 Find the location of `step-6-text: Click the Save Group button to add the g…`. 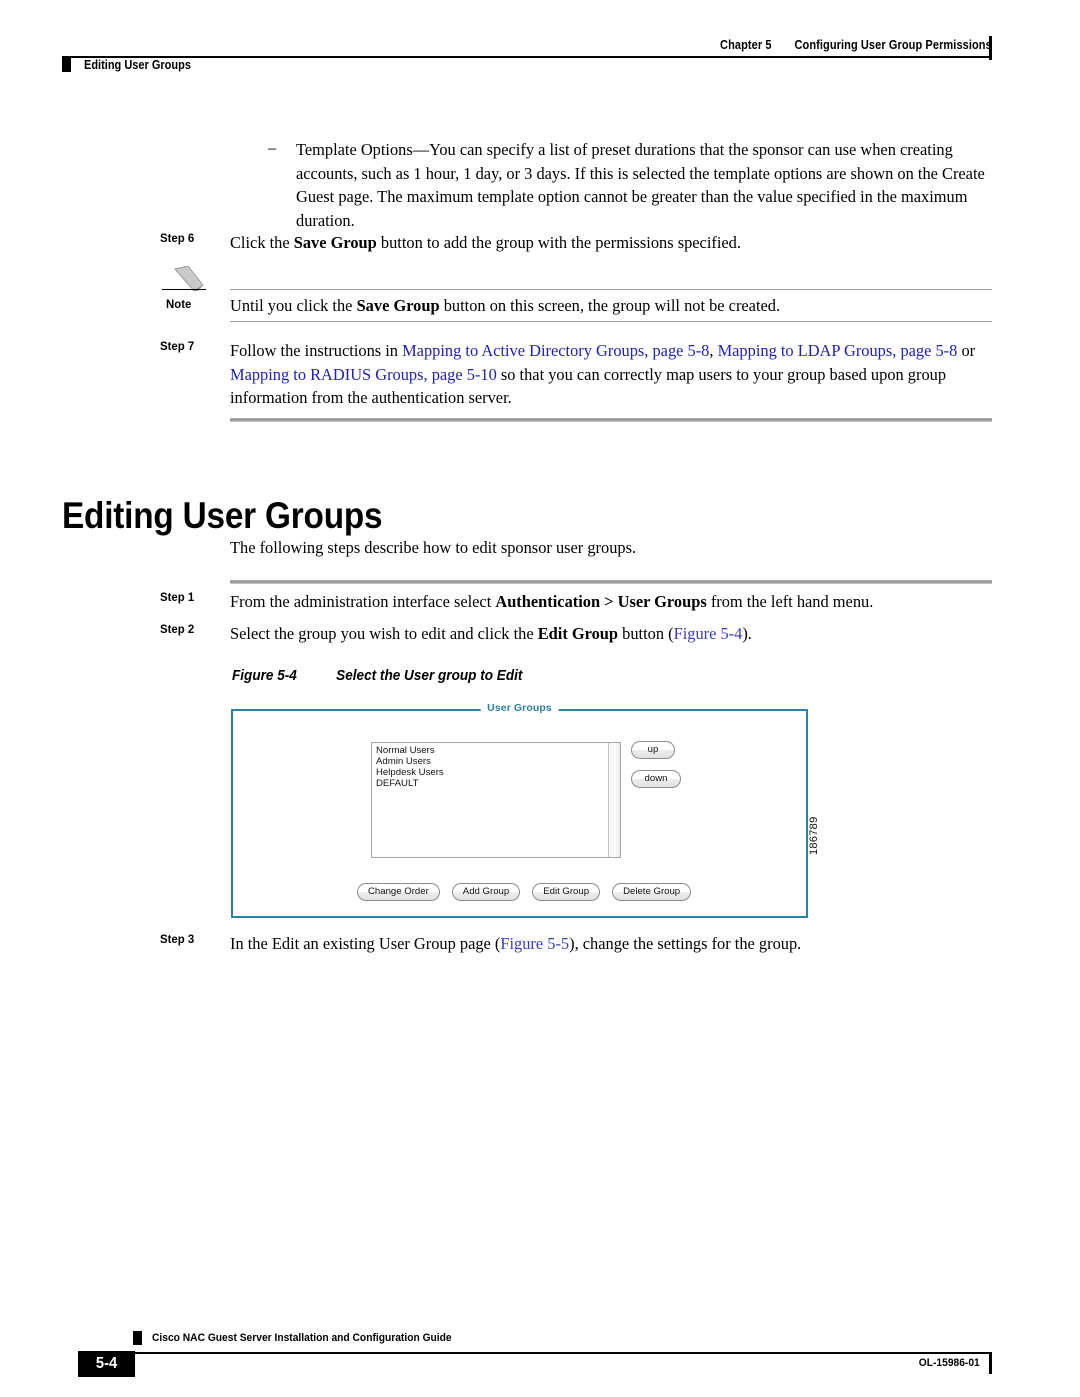

step-6-text: Click the Save Group button to add the g… is located at coordinates (613, 243).